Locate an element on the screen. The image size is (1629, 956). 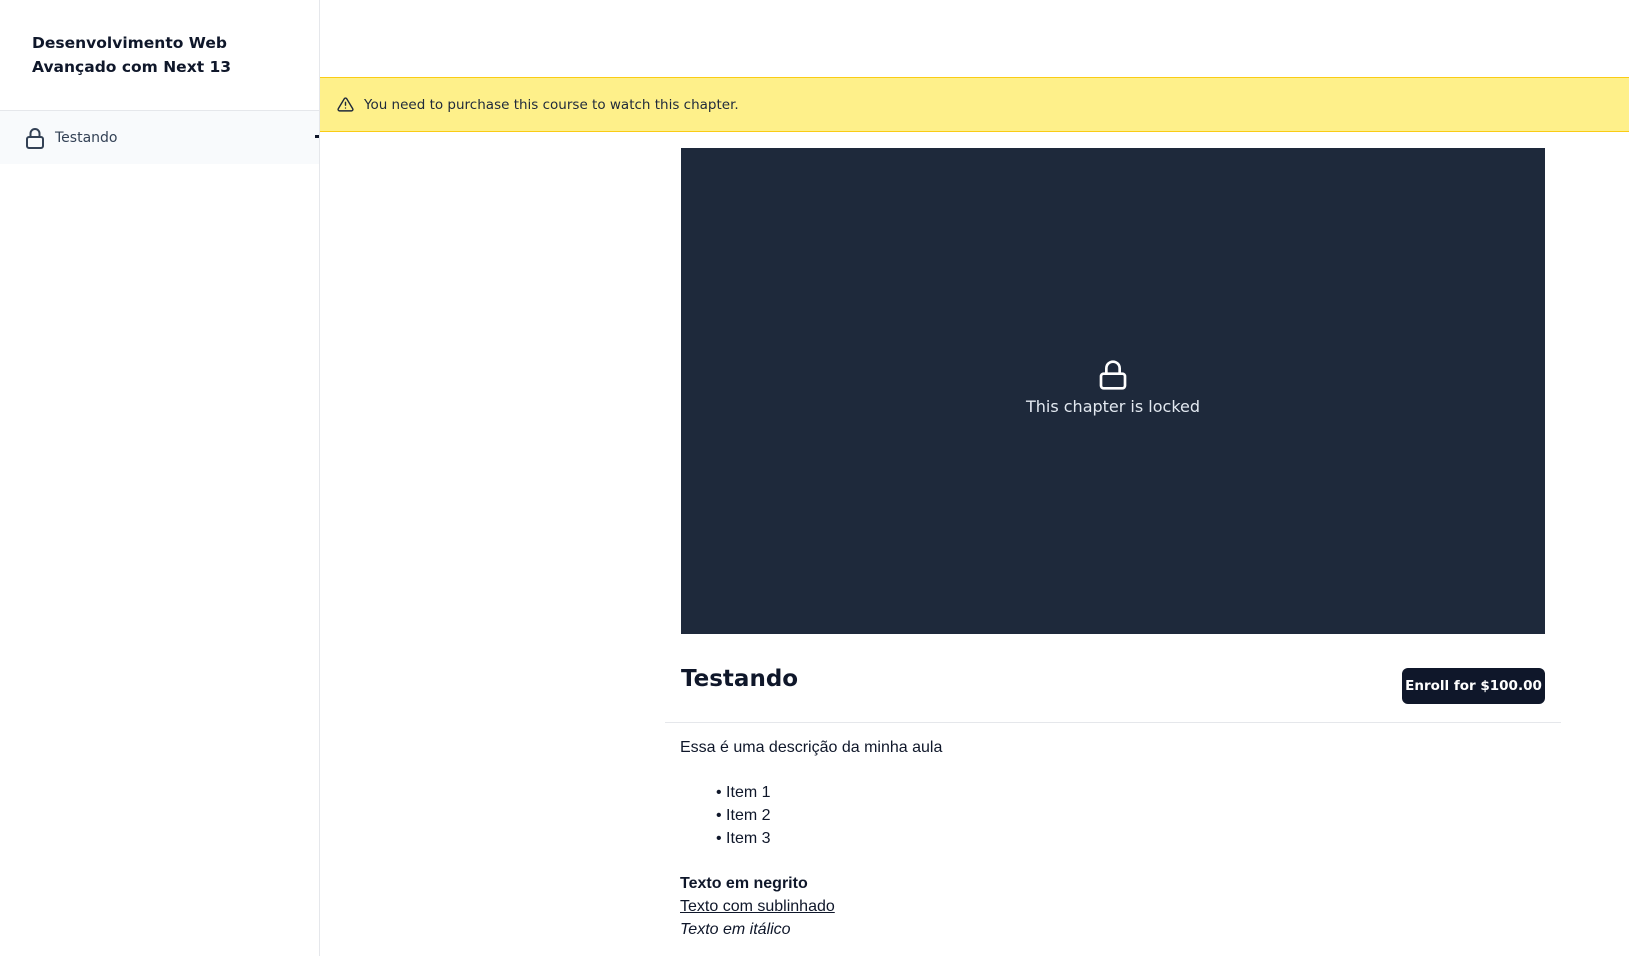
active-indicator is located at coordinates (317, 136).